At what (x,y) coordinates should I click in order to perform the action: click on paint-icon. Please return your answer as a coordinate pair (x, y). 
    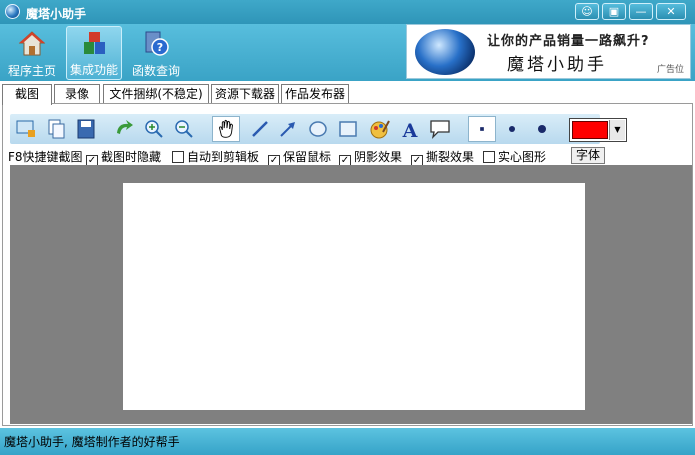
    Looking at the image, I should click on (380, 129).